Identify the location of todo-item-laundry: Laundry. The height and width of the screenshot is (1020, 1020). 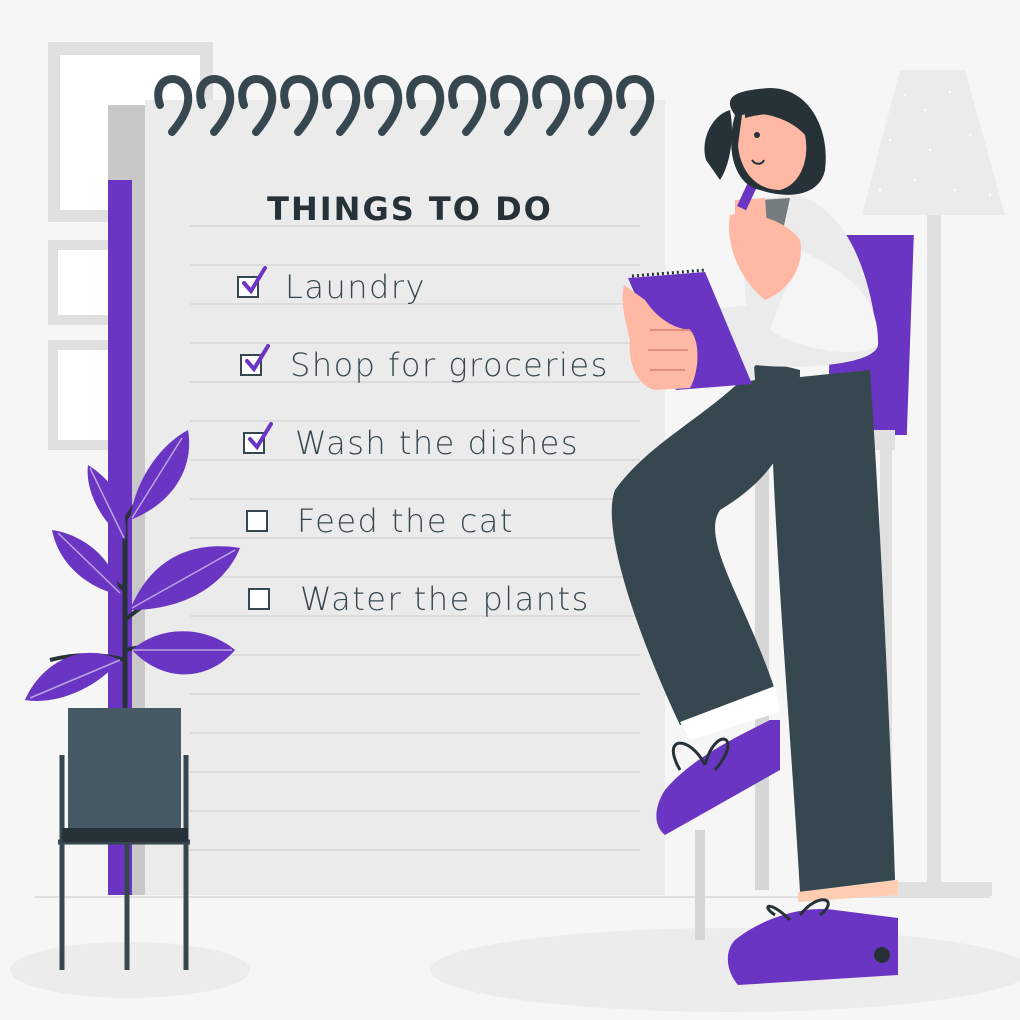
(331, 286).